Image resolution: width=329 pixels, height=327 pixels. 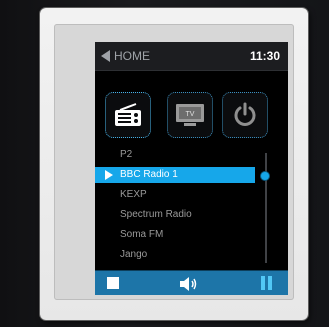 I want to click on radio-source-button, so click(x=128, y=115).